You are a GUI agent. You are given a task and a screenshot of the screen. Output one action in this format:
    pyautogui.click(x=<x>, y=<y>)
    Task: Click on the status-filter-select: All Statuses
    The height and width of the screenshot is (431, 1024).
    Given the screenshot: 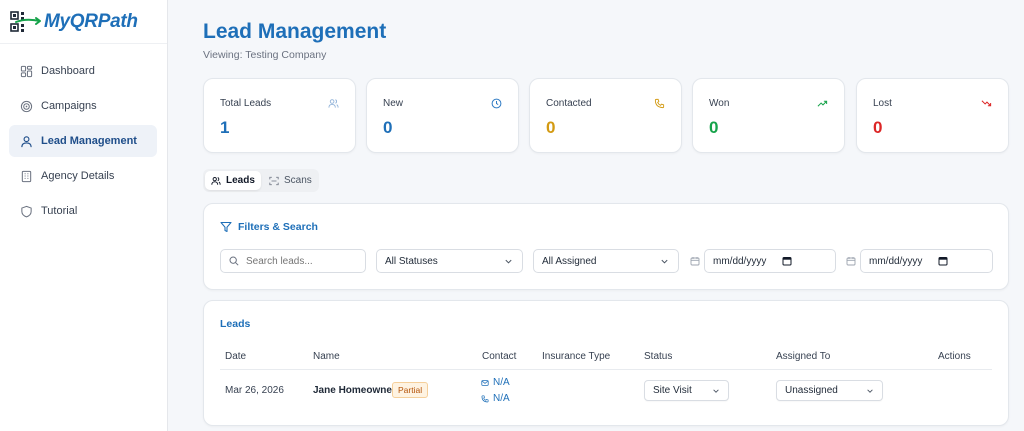 What is the action you would take?
    pyautogui.click(x=449, y=261)
    